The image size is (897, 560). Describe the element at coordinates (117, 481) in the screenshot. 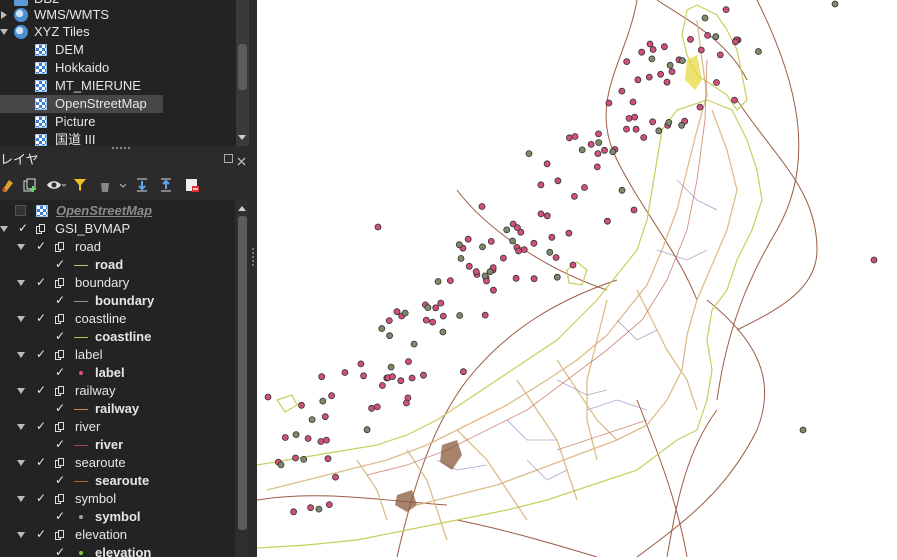

I see `rule-searoute: ✓ searoute` at that location.